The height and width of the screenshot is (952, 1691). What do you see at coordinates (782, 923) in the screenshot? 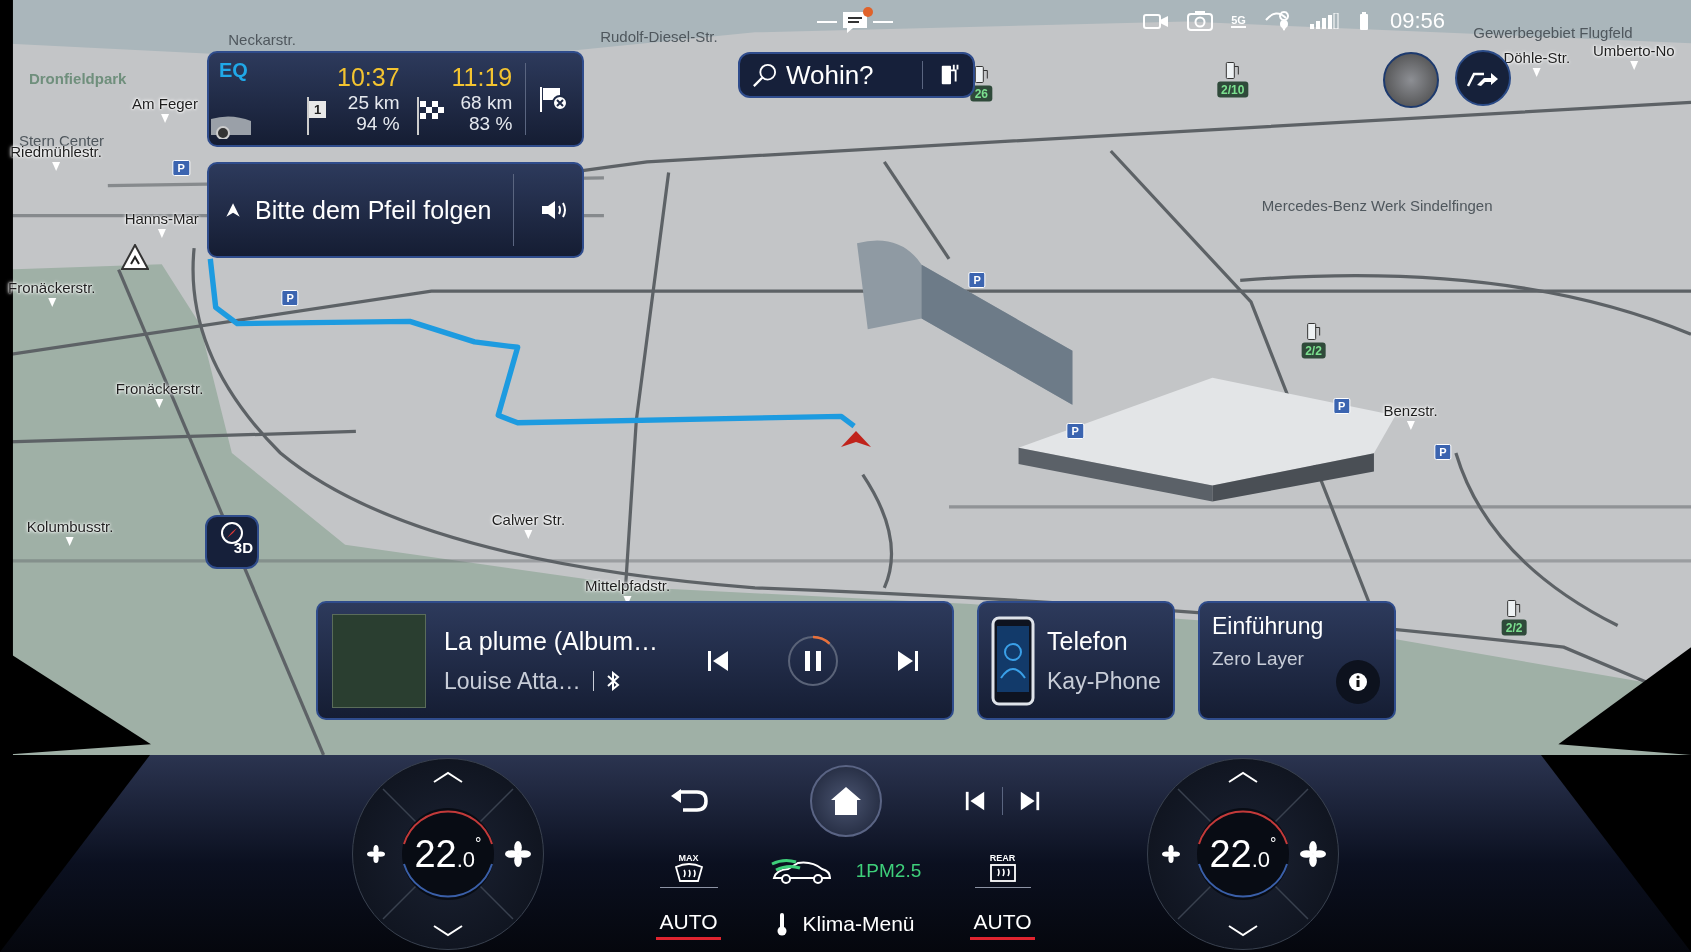
I see `thermometer-icon` at bounding box center [782, 923].